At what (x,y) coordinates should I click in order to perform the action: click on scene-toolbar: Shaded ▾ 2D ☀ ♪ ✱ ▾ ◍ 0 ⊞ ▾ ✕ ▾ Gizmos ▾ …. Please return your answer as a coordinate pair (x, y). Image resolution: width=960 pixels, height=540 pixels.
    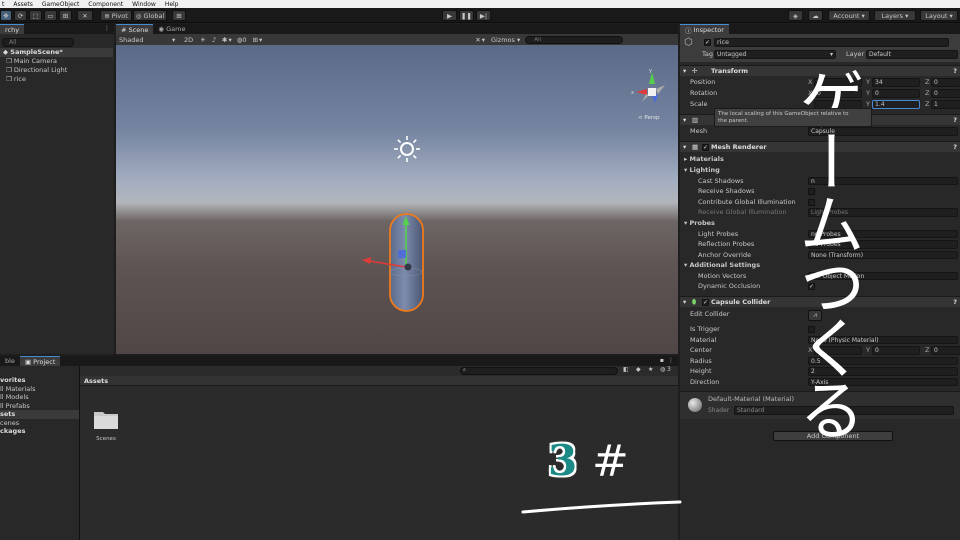
    Looking at the image, I should click on (397, 39).